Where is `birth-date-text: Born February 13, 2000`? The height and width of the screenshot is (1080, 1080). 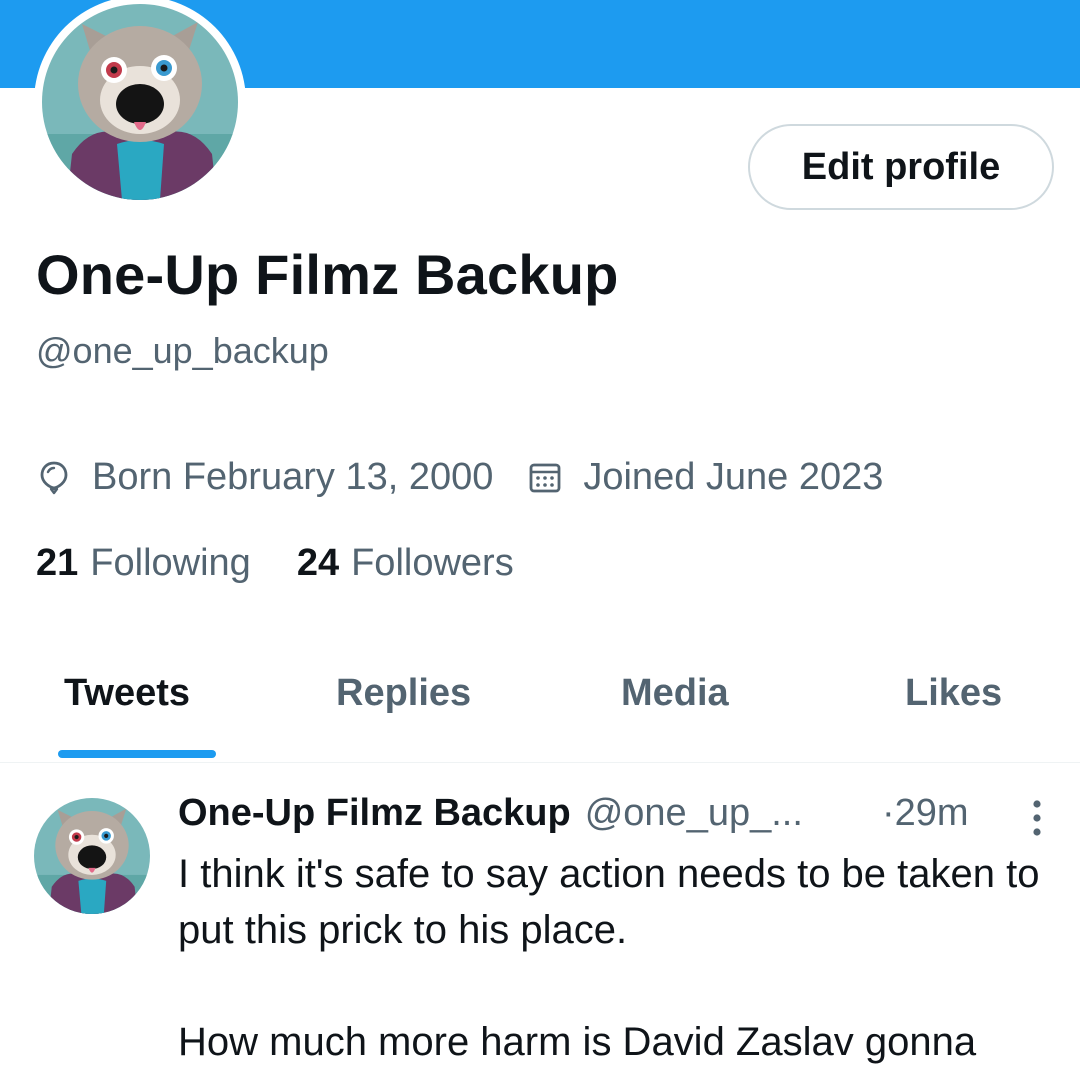 birth-date-text: Born February 13, 2000 is located at coordinates (293, 476).